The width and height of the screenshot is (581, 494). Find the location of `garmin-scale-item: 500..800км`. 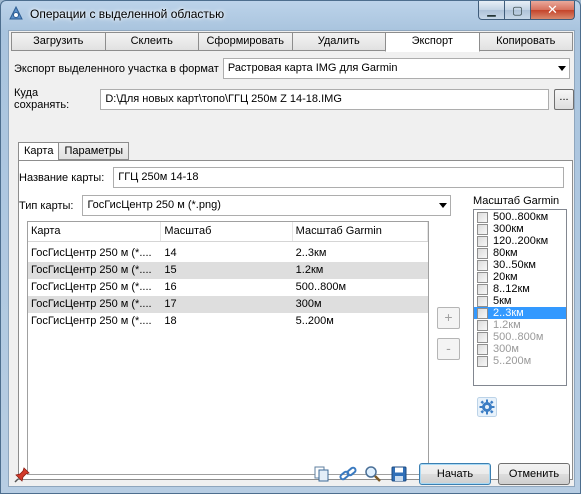

garmin-scale-item: 500..800км is located at coordinates (520, 217).